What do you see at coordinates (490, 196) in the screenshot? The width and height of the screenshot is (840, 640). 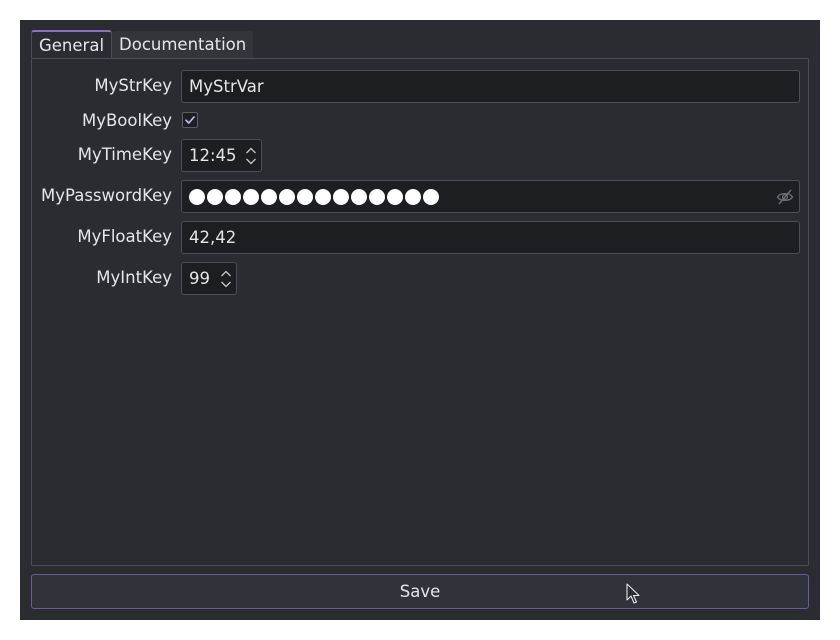 I see `password-input` at bounding box center [490, 196].